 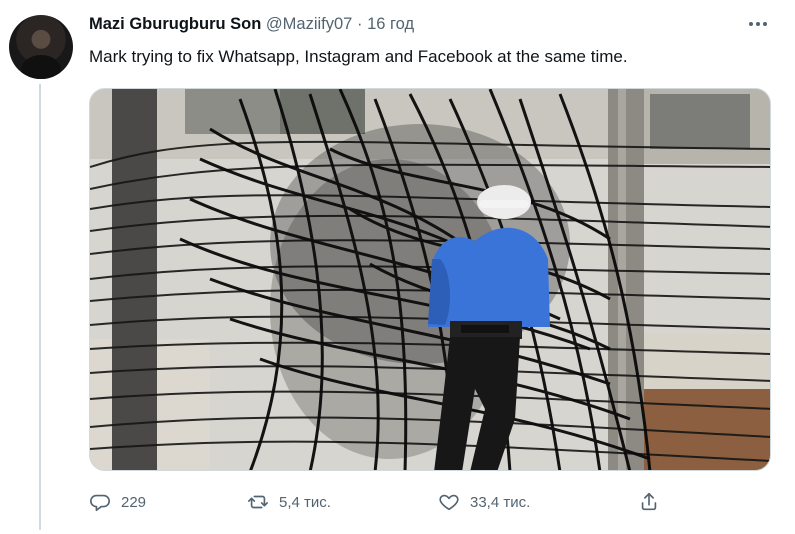 What do you see at coordinates (40, 307) in the screenshot?
I see `thread-line` at bounding box center [40, 307].